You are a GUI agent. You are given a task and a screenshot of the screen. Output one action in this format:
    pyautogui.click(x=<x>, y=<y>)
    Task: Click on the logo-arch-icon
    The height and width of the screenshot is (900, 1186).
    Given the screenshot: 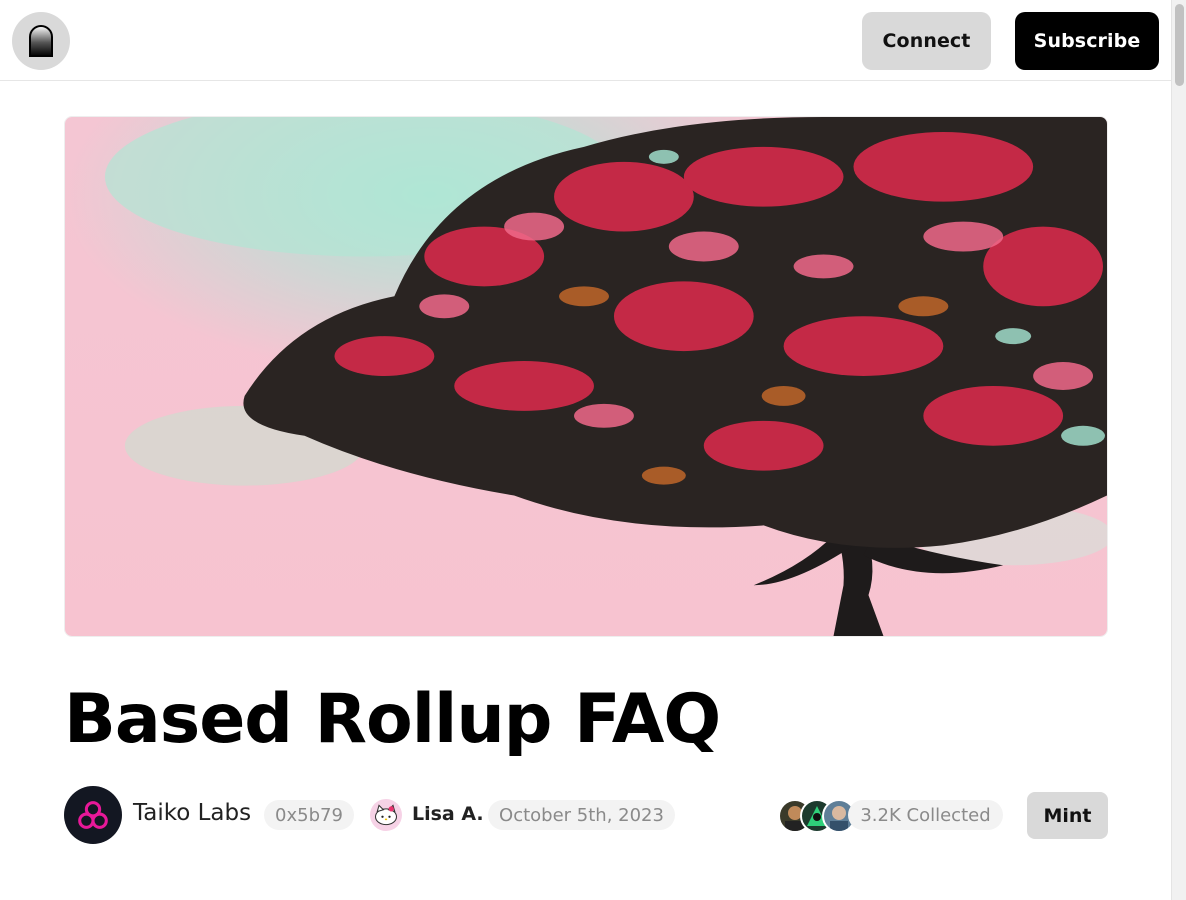 What is the action you would take?
    pyautogui.click(x=41, y=41)
    